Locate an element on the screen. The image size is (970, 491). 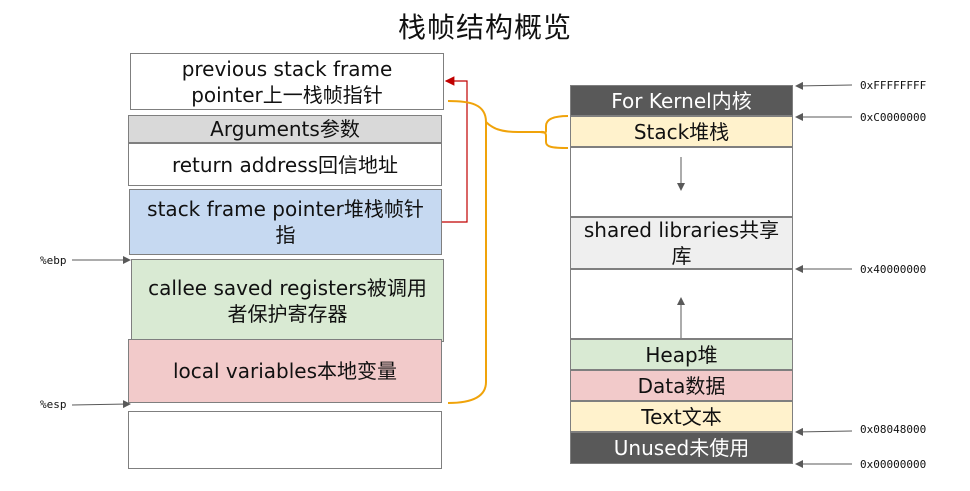
esp-arrow is located at coordinates (101, 404).